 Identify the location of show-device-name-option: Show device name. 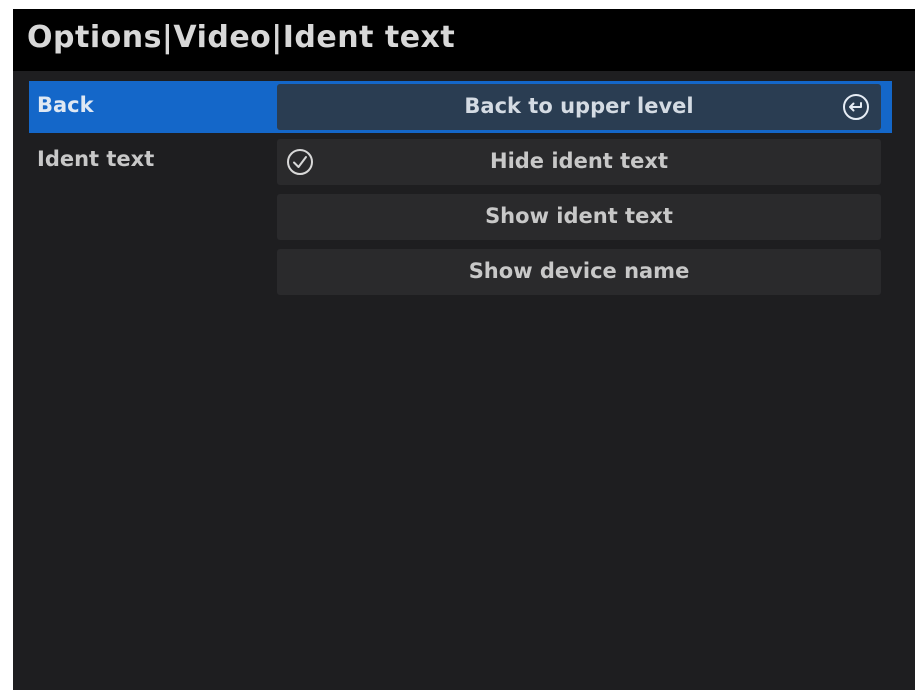
(579, 272).